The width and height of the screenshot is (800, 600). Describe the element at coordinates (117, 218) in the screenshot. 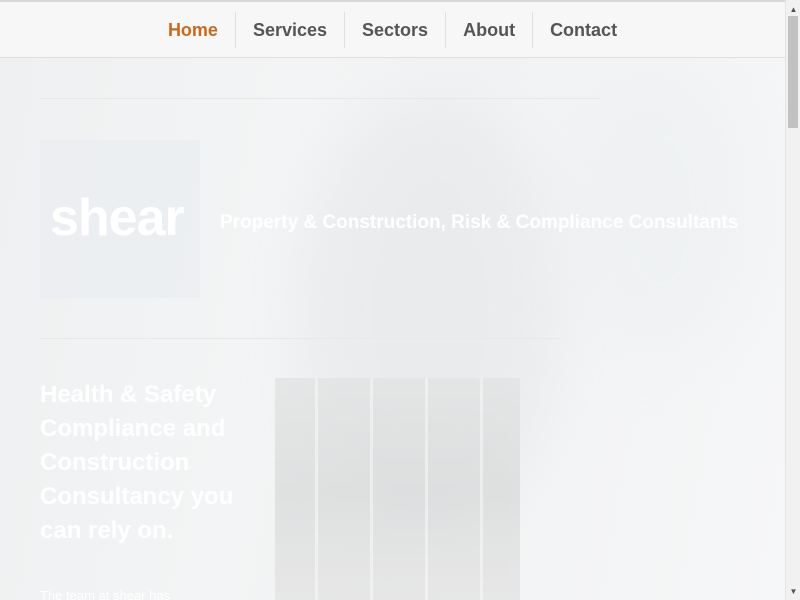

I see `site-logo: shear` at that location.